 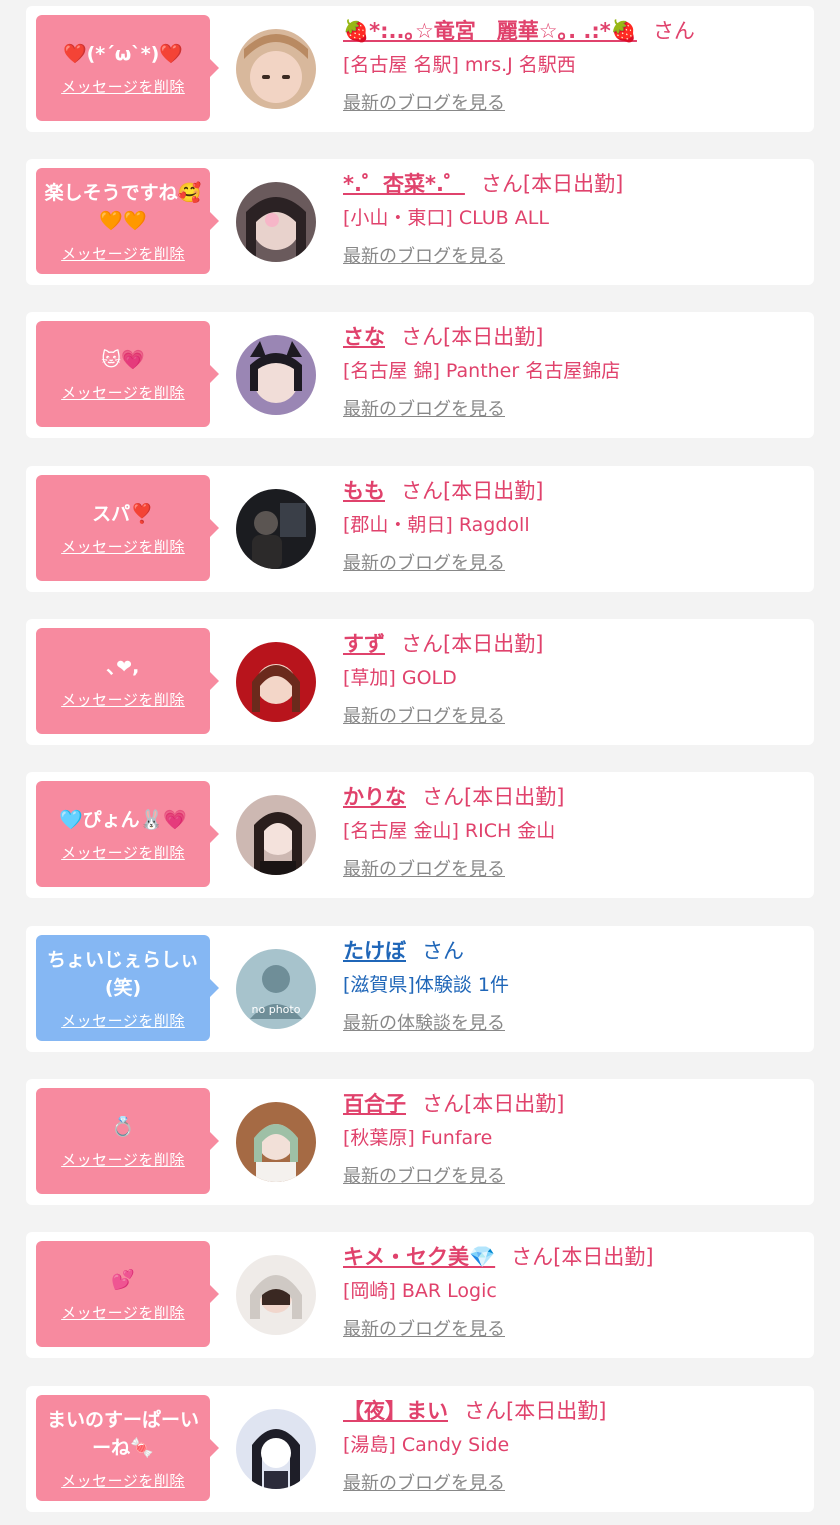 I want to click on sender-name-link: *.゜杏菜*.゜, so click(x=404, y=184).